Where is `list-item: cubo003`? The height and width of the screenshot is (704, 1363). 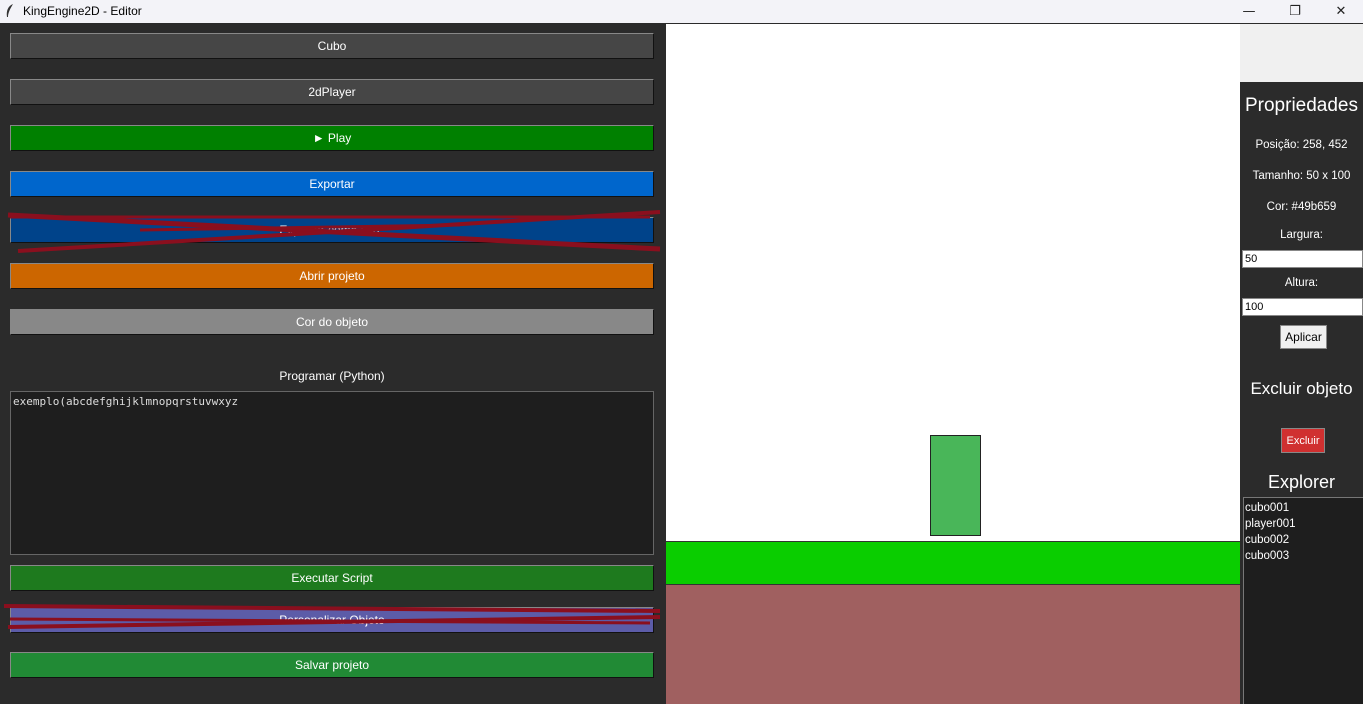 list-item: cubo003 is located at coordinates (1303, 556).